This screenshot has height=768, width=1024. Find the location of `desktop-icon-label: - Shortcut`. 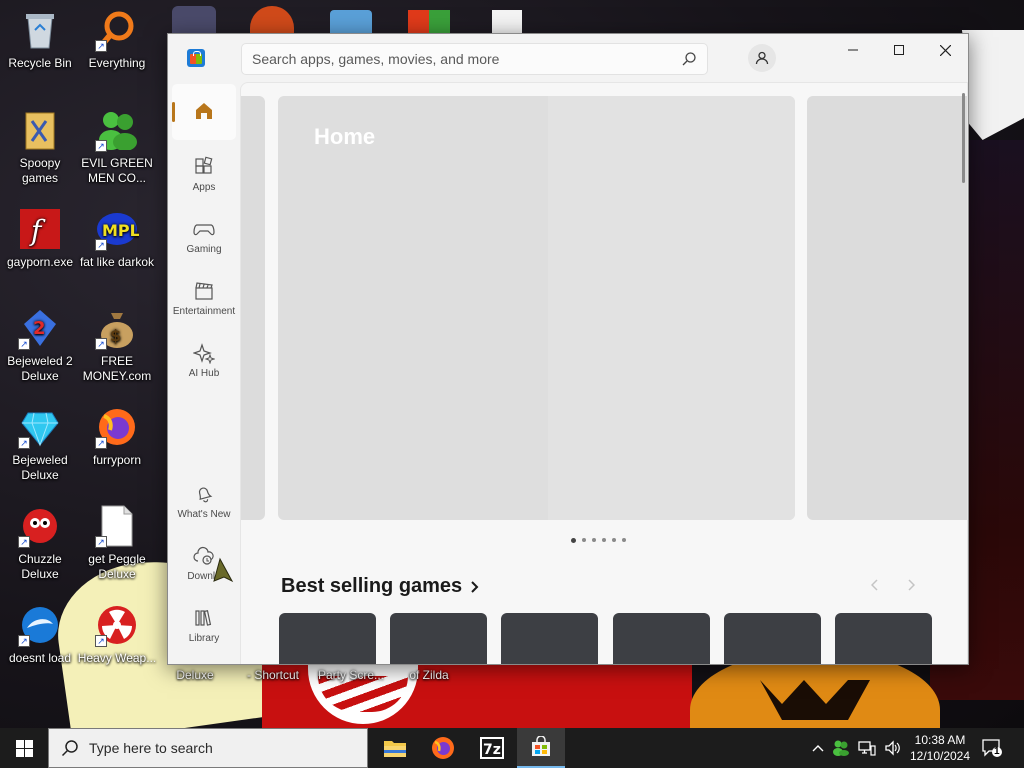

desktop-icon-label: - Shortcut is located at coordinates (273, 675).